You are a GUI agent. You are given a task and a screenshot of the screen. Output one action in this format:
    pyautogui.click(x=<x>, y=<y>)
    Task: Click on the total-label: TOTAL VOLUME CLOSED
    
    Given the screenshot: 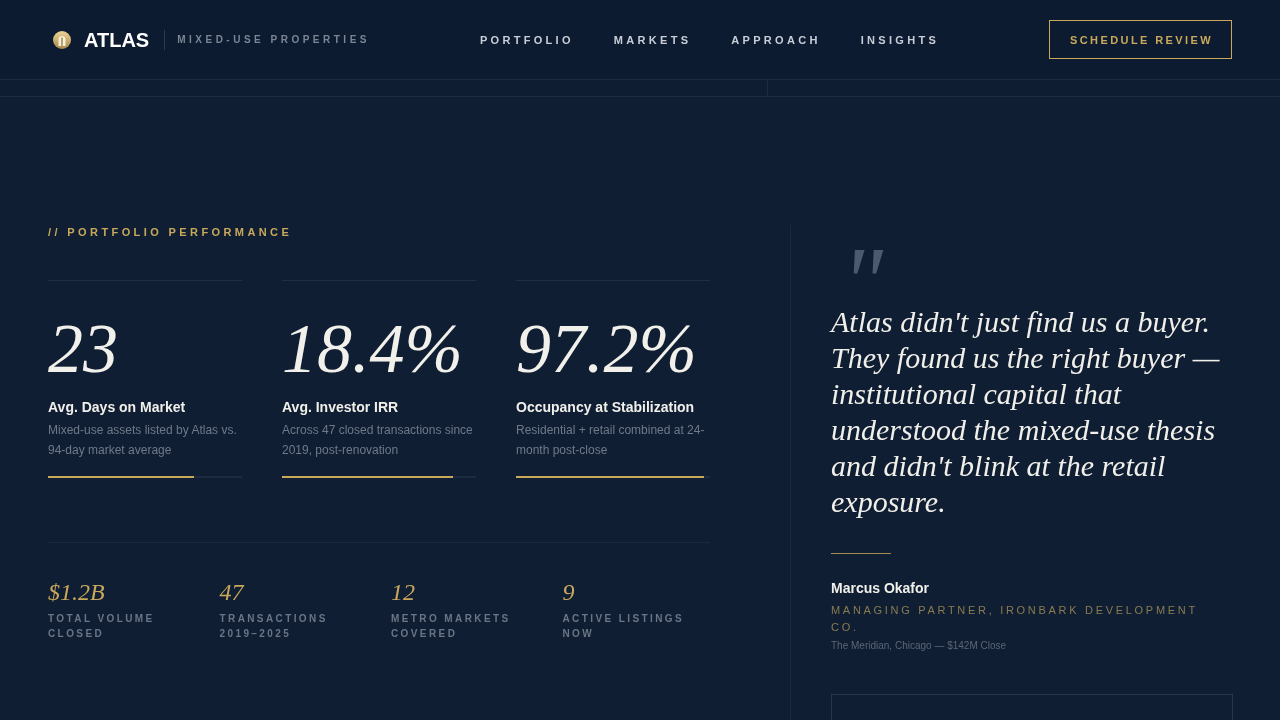 What is the action you would take?
    pyautogui.click(x=102, y=626)
    